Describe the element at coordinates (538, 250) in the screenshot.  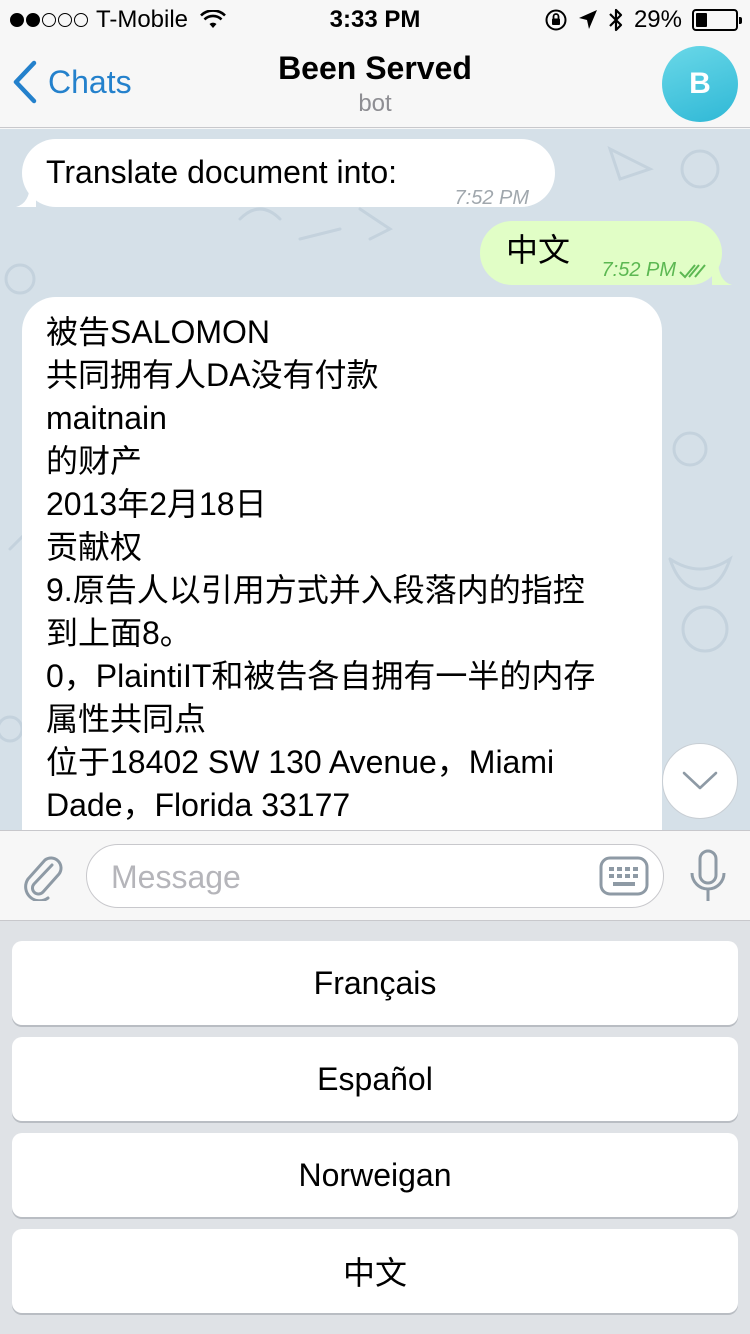
I see `message-text: 中文` at that location.